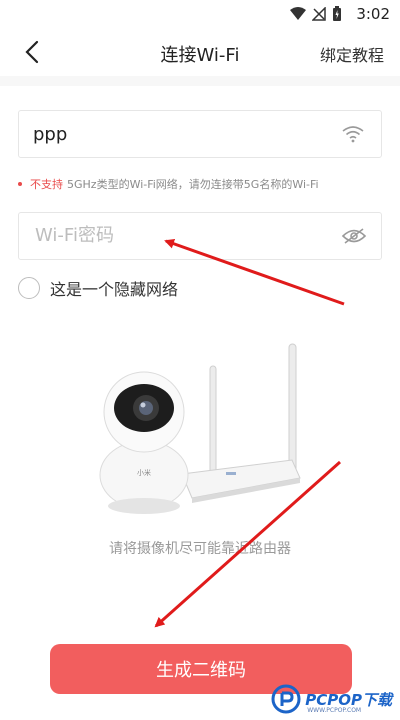  Describe the element at coordinates (354, 236) in the screenshot. I see `eye-off-icon` at that location.